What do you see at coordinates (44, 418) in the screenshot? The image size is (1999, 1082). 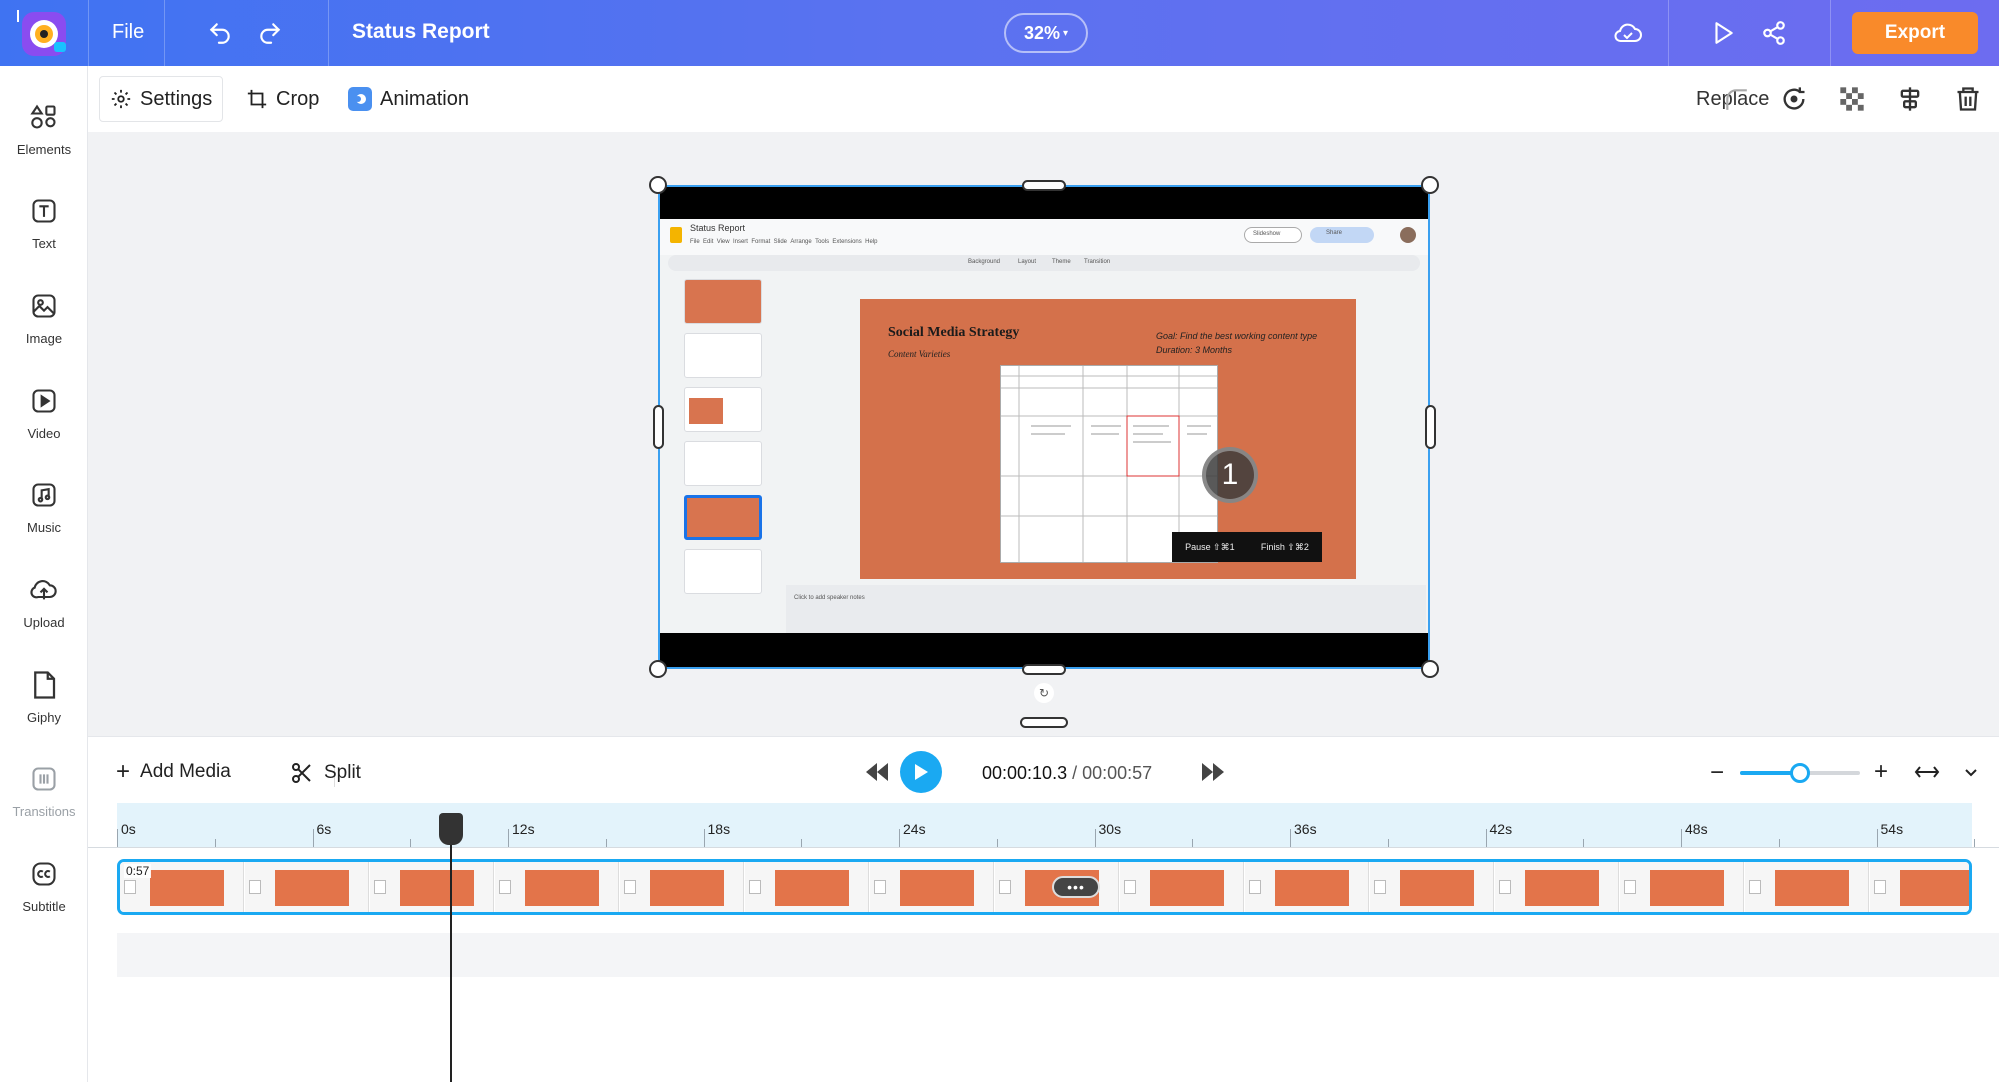 I see `sidebar-item-video: Video` at bounding box center [44, 418].